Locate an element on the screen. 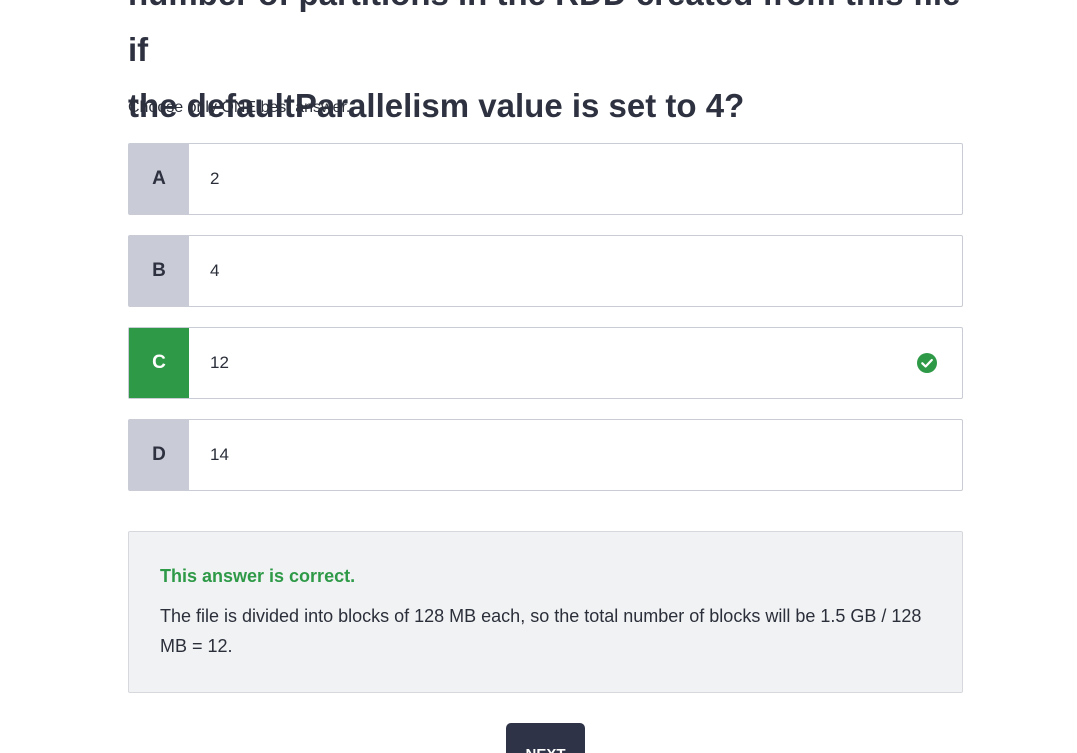  option-letter: B is located at coordinates (159, 271).